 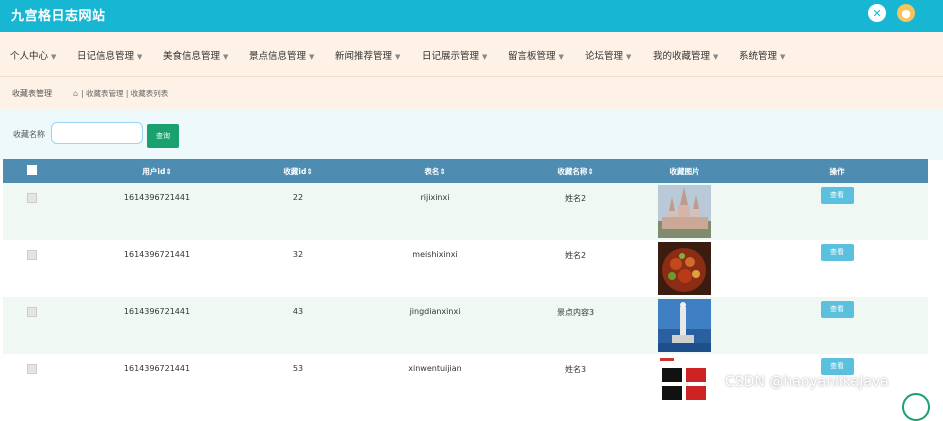 What do you see at coordinates (685, 55) in the screenshot?
I see `nav-item-my-favorites: 我的收藏管理 ▼` at bounding box center [685, 55].